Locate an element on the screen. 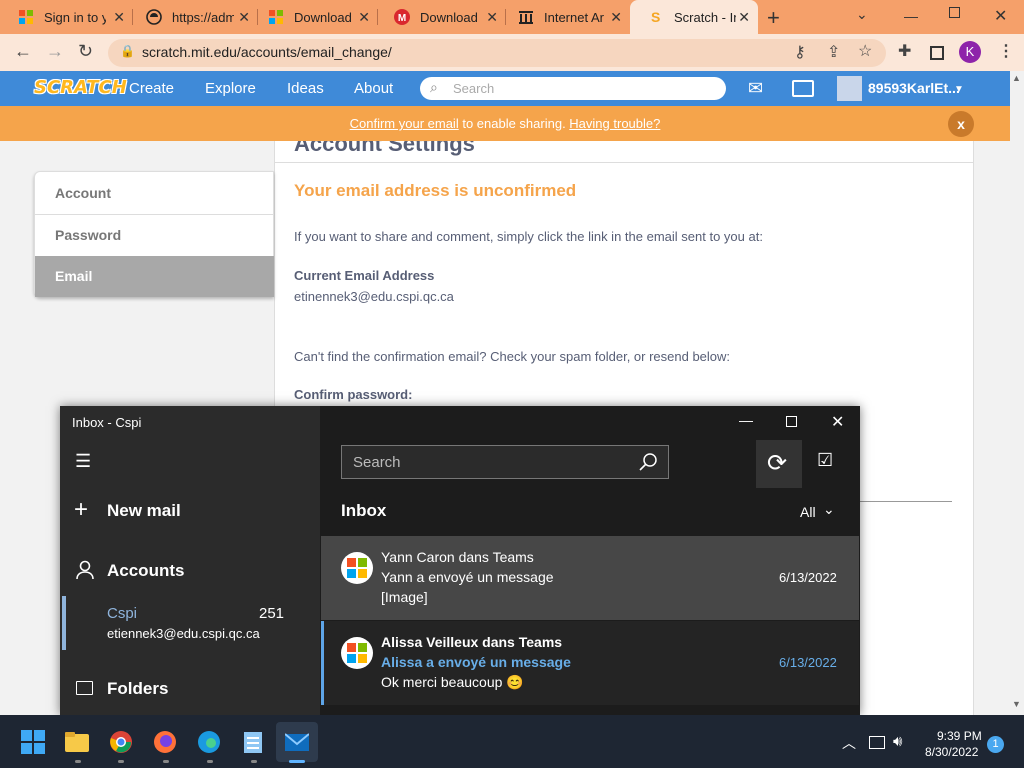 This screenshot has height=768, width=1024. scroll-up-icon: ▲ is located at coordinates (1016, 78).